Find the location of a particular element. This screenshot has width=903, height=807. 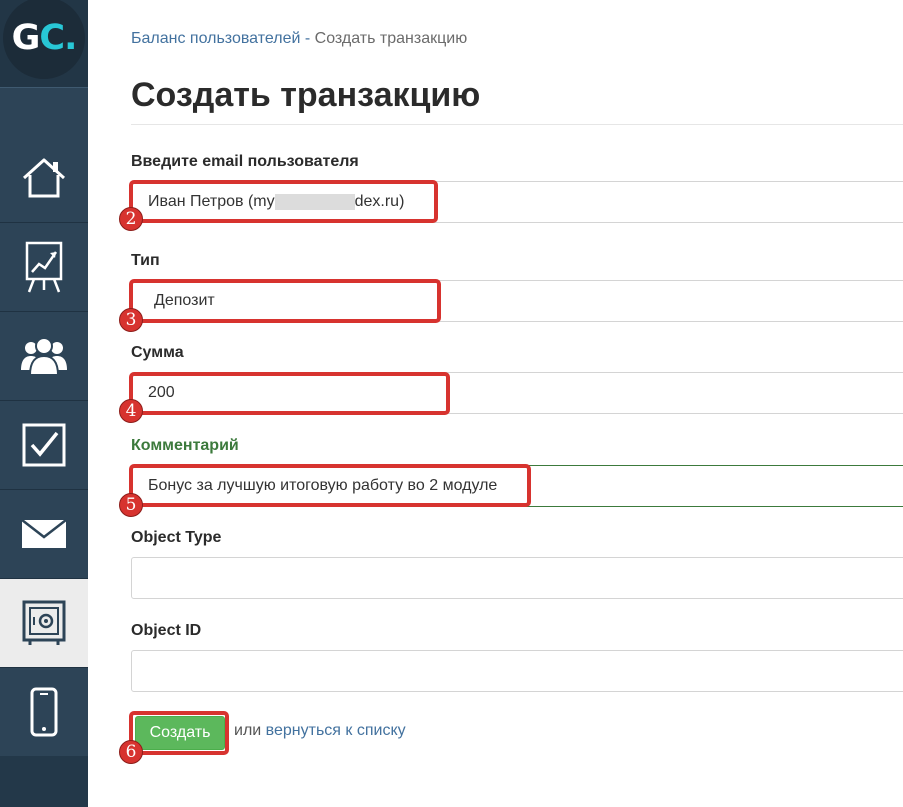

breadcrumb-current: Создать транзакцию is located at coordinates (391, 38).